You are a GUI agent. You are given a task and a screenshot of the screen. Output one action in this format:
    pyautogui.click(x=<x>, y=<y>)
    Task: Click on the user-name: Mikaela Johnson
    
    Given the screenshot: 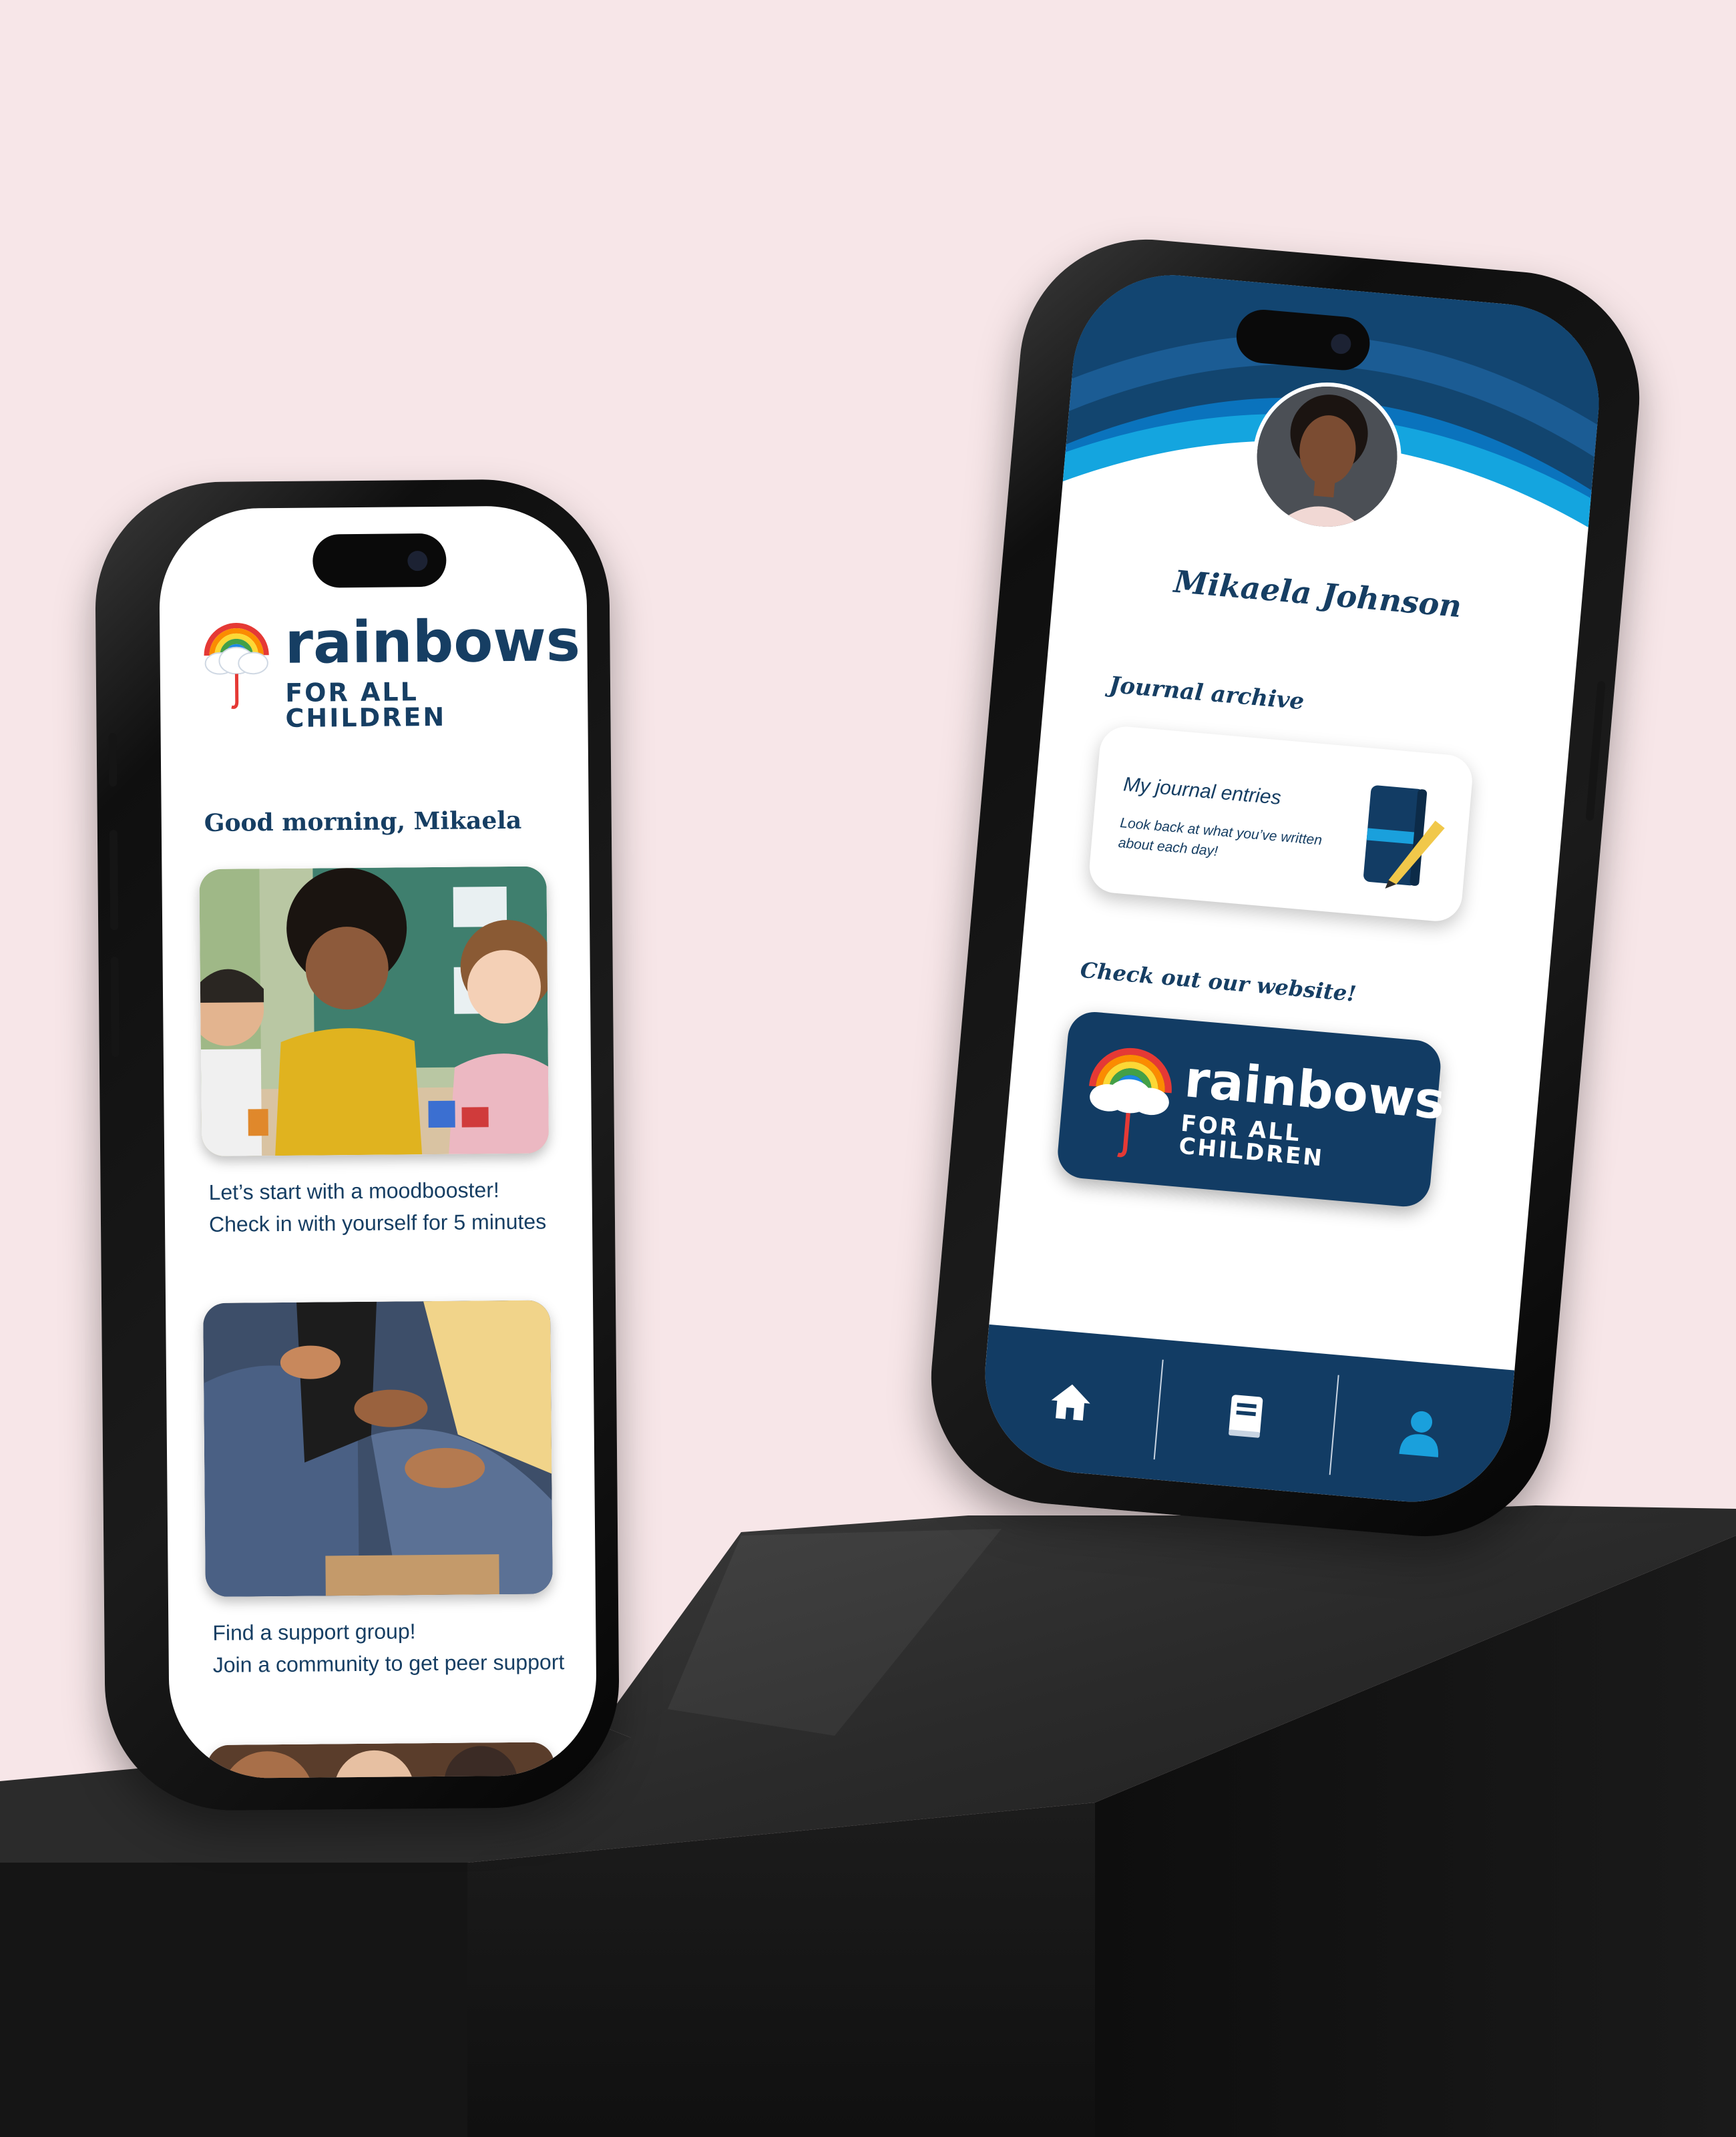 What is the action you would take?
    pyautogui.click(x=1318, y=594)
    